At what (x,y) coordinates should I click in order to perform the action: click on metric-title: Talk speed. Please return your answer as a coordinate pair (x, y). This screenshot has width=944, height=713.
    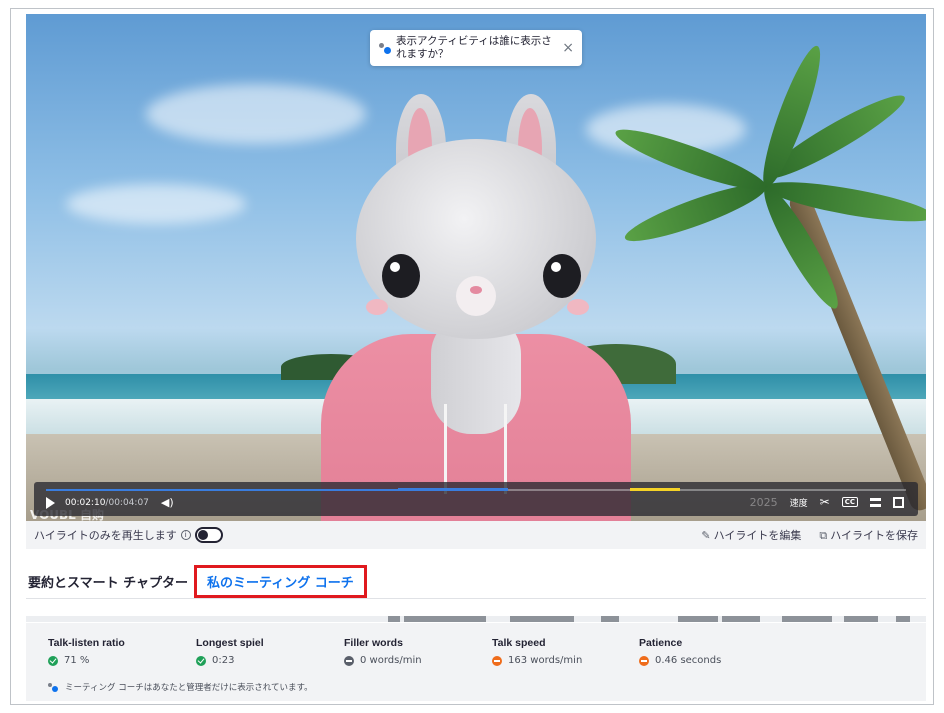
    Looking at the image, I should click on (519, 643).